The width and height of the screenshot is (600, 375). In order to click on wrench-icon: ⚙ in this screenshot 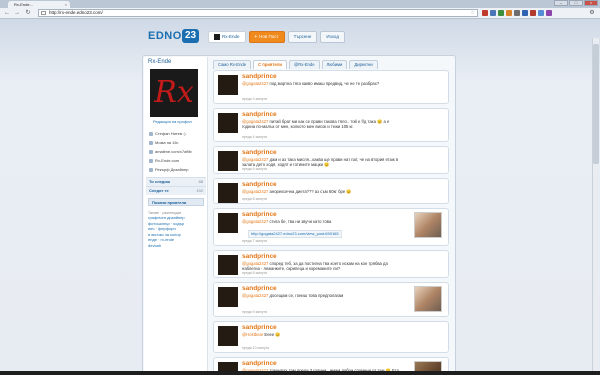, I will do `click(592, 13)`.